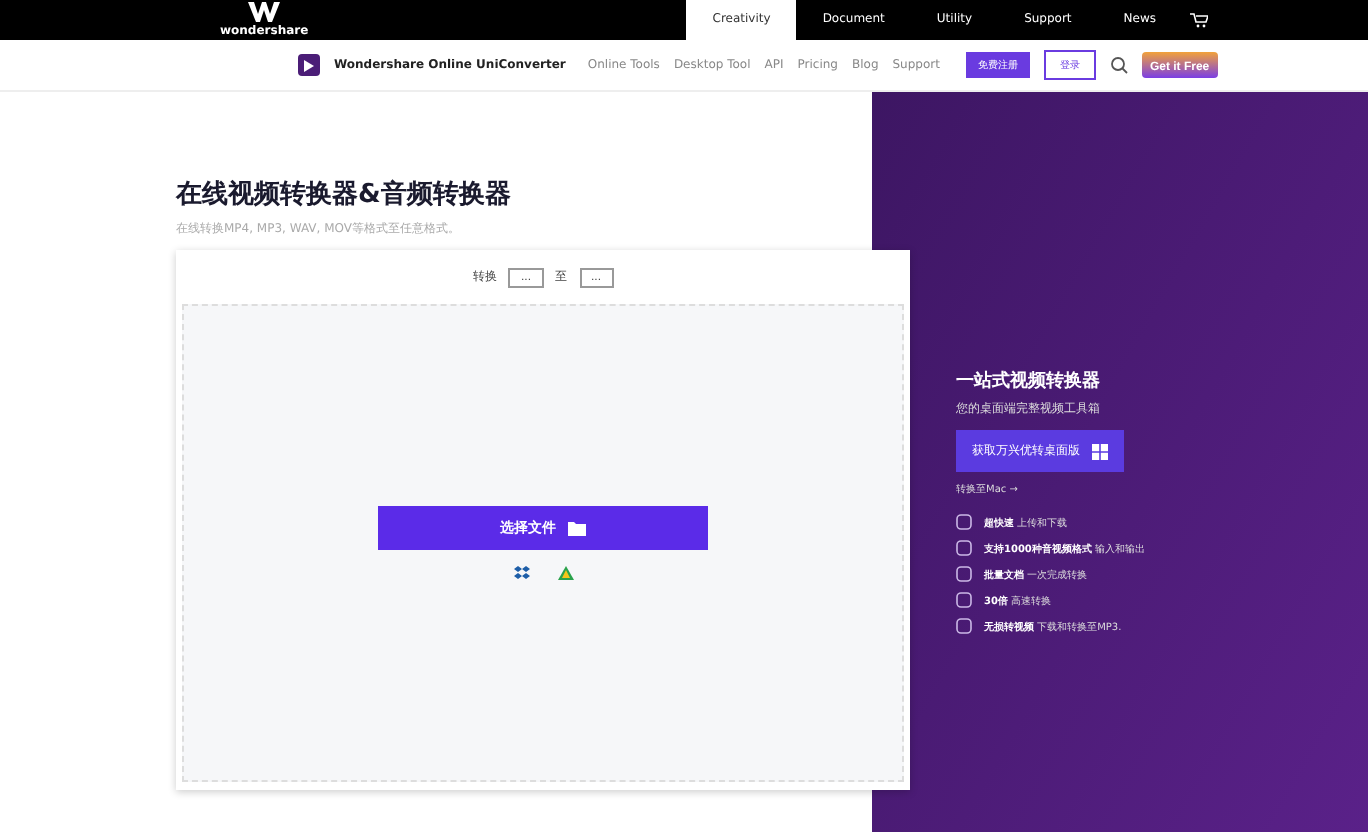 The height and width of the screenshot is (832, 1368). Describe the element at coordinates (1100, 451) in the screenshot. I see `windows-icon` at that location.